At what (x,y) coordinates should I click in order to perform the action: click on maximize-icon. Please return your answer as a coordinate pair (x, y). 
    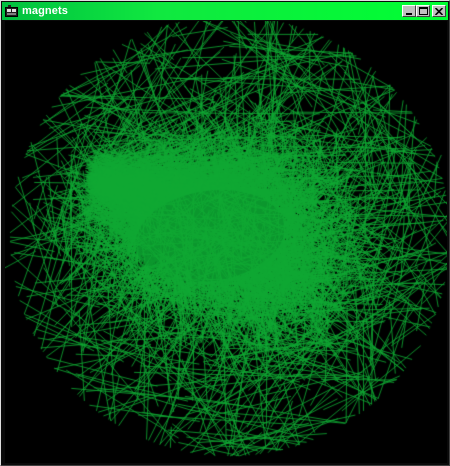
    Looking at the image, I should click on (423, 11).